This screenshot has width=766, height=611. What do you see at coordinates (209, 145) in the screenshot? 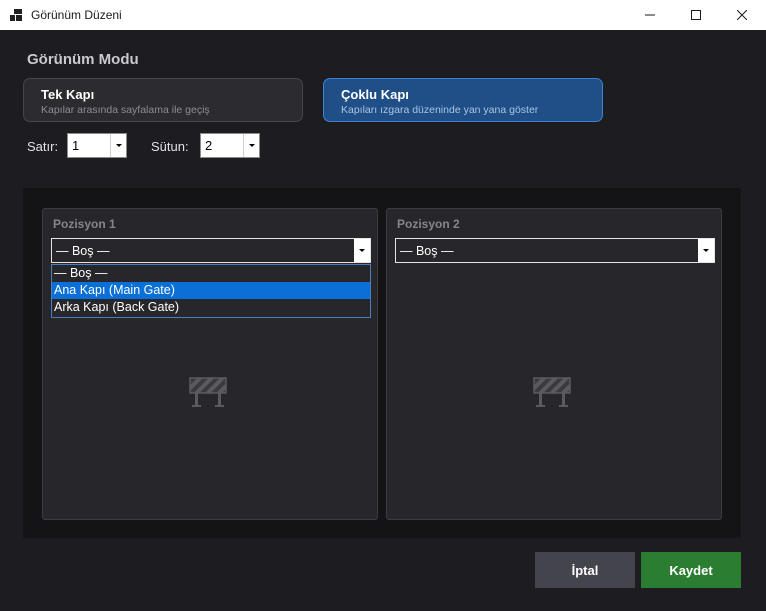
I see `columns-value: 2` at bounding box center [209, 145].